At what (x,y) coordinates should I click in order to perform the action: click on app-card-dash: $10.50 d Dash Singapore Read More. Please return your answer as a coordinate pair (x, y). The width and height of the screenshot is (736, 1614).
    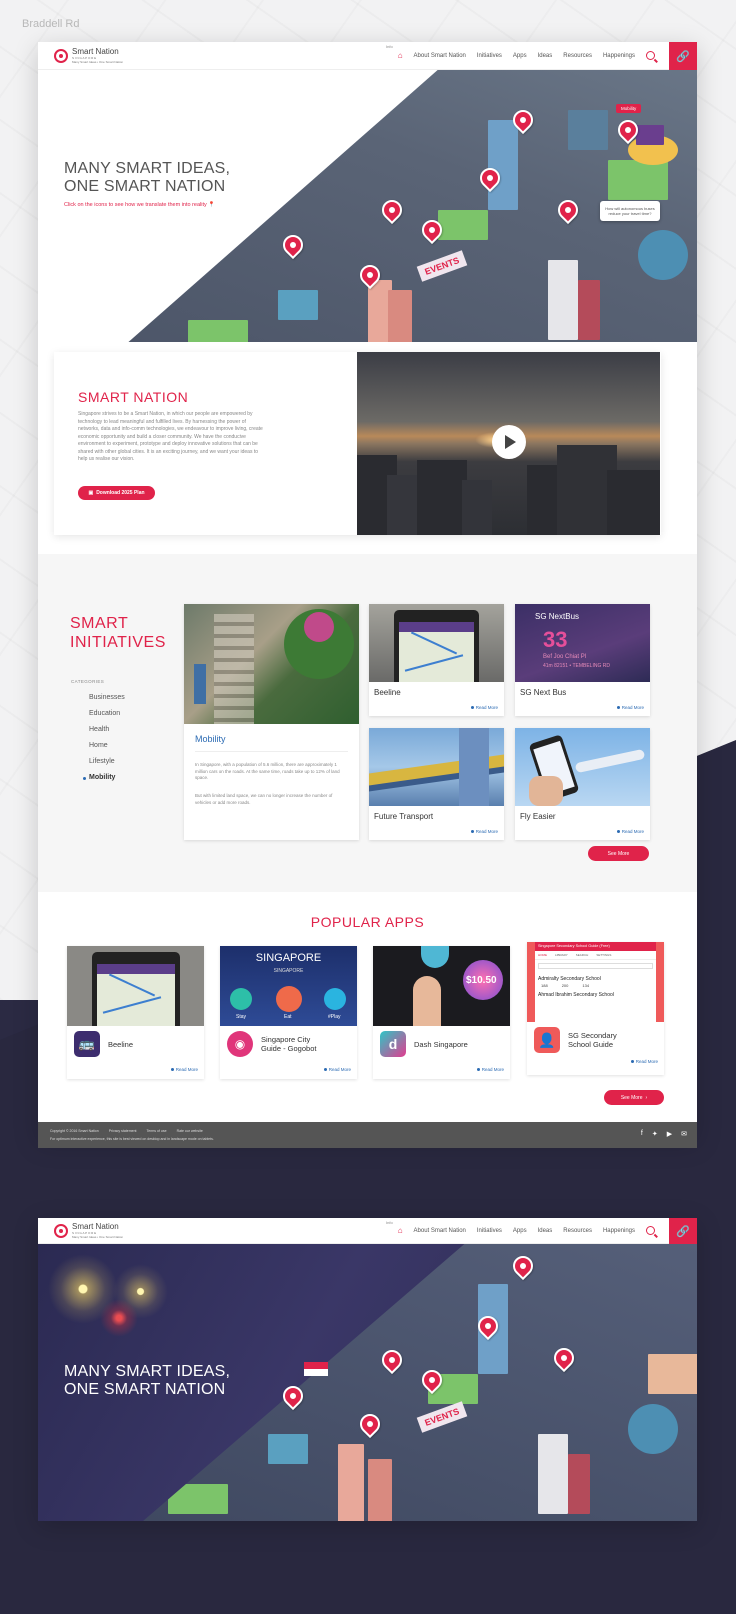
    Looking at the image, I should click on (441, 1012).